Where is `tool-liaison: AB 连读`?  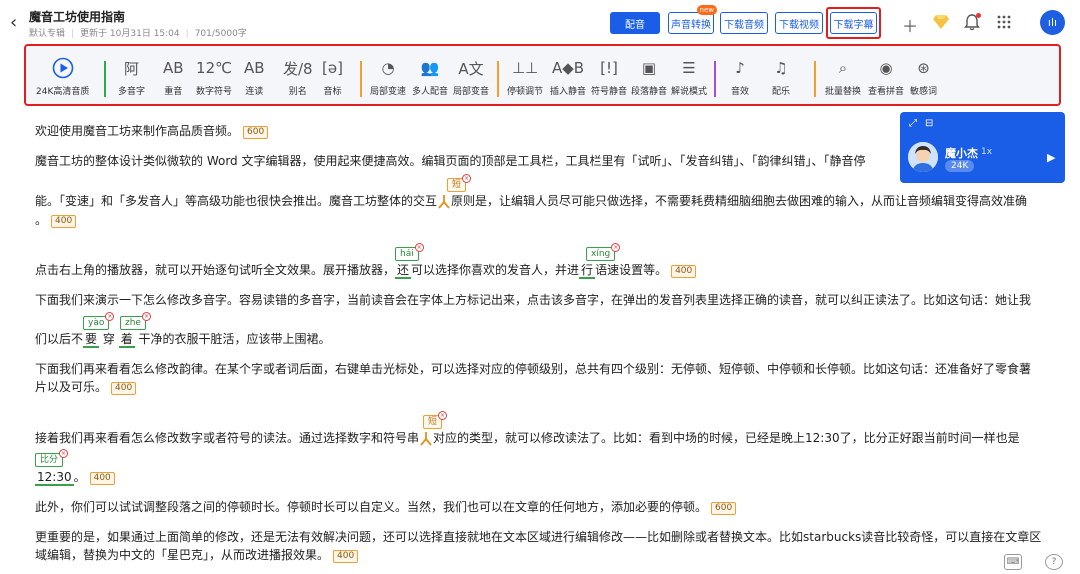
tool-liaison: AB 连读 is located at coordinates (254, 76).